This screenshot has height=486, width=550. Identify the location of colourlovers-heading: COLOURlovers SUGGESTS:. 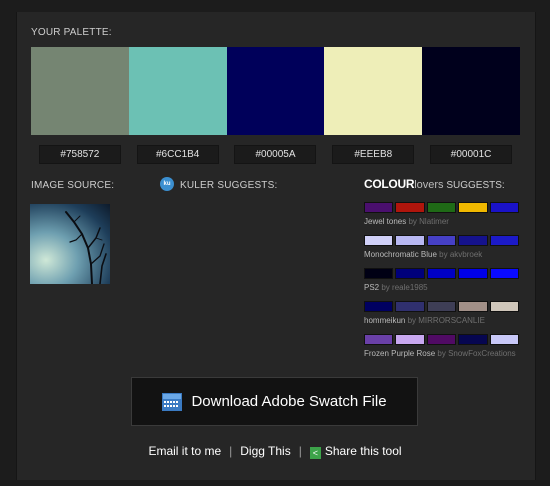
(434, 184).